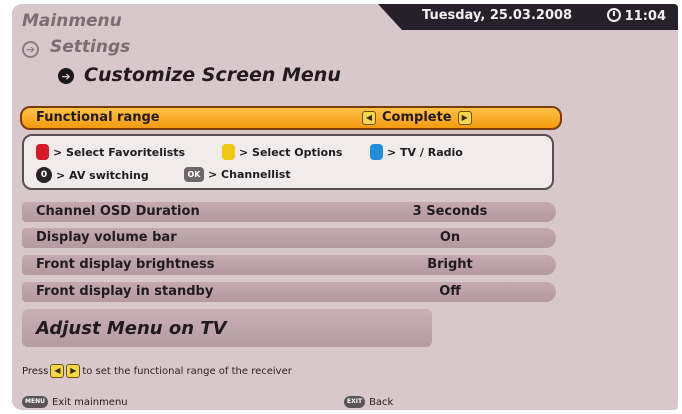 This screenshot has width=682, height=414. Describe the element at coordinates (35, 402) in the screenshot. I see `menu-key-icon: MENU` at that location.